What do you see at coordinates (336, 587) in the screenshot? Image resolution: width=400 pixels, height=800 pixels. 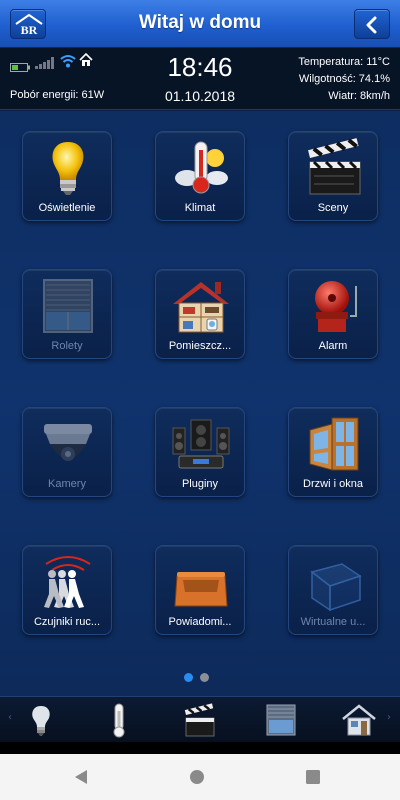 I see `virtual-cube-icon` at bounding box center [336, 587].